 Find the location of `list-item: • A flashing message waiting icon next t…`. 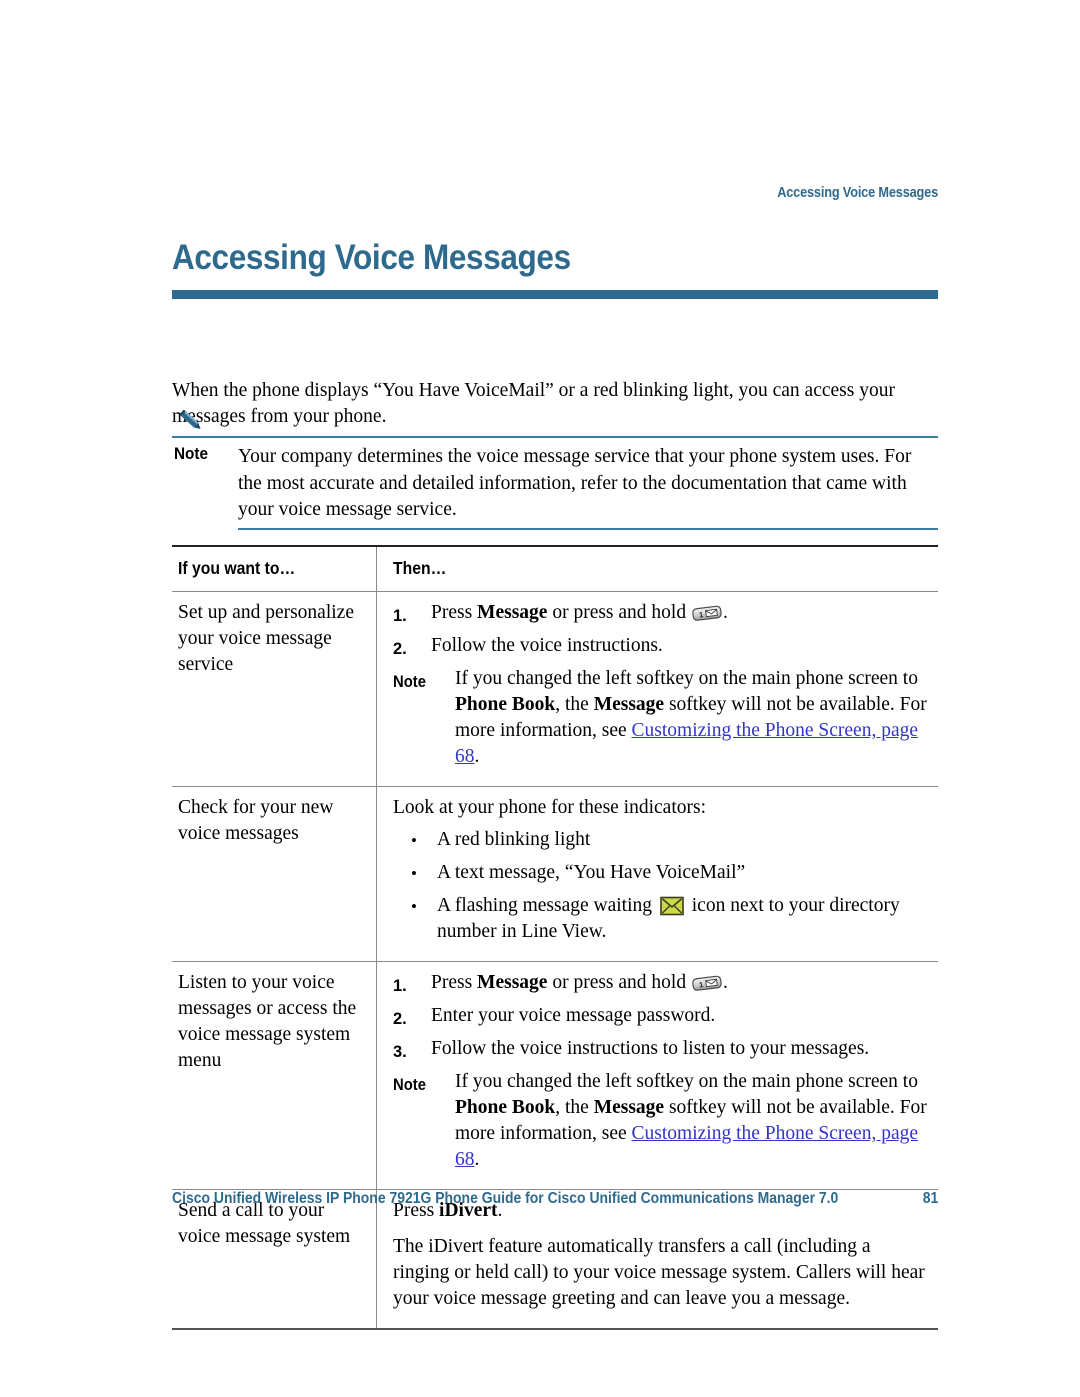

list-item: • A flashing message waiting icon next t… is located at coordinates (661, 919).